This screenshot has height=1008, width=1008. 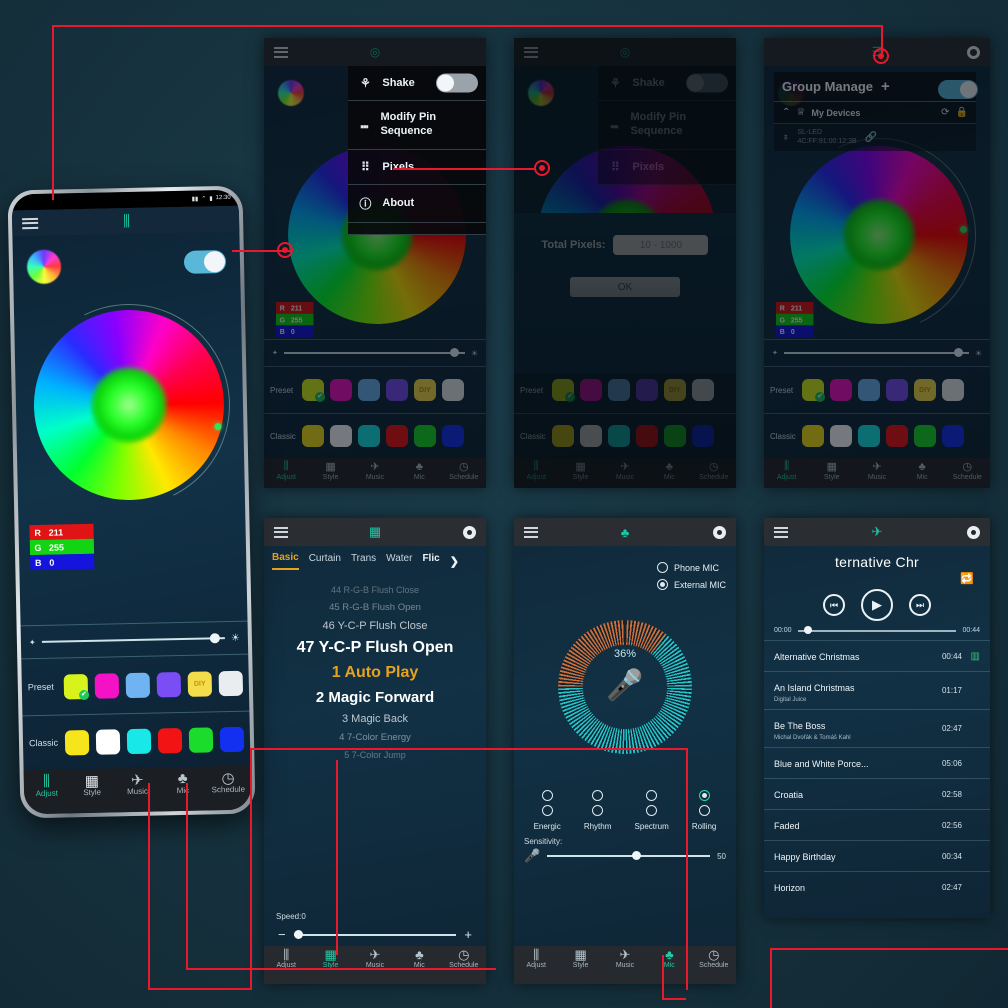 What do you see at coordinates (375, 737) in the screenshot?
I see `effect-item: 4 7-Color Energy` at bounding box center [375, 737].